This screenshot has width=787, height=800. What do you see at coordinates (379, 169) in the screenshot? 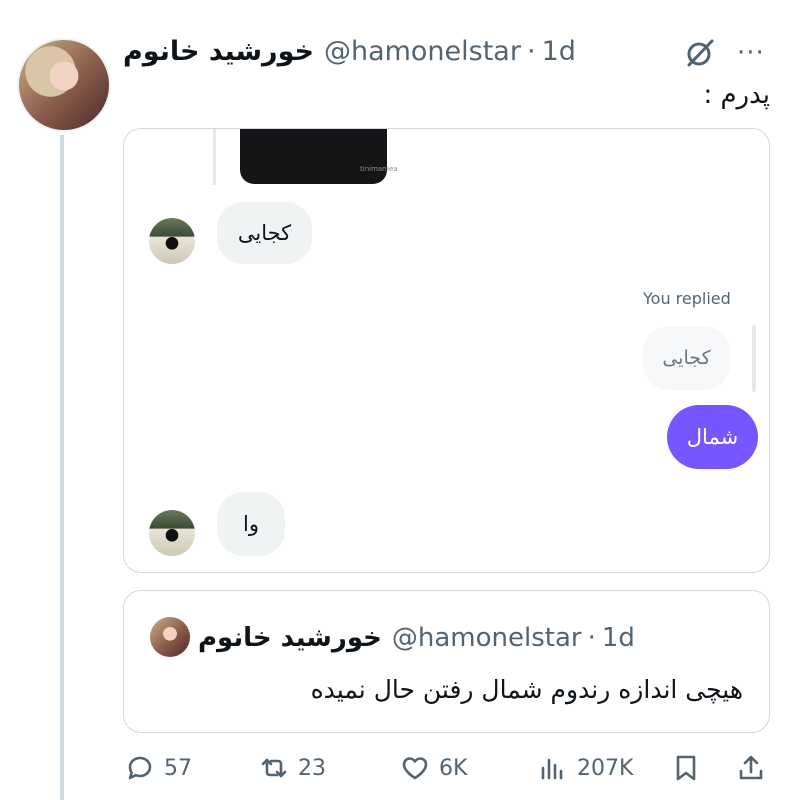
I see `photo-watermark: tinimamea` at bounding box center [379, 169].